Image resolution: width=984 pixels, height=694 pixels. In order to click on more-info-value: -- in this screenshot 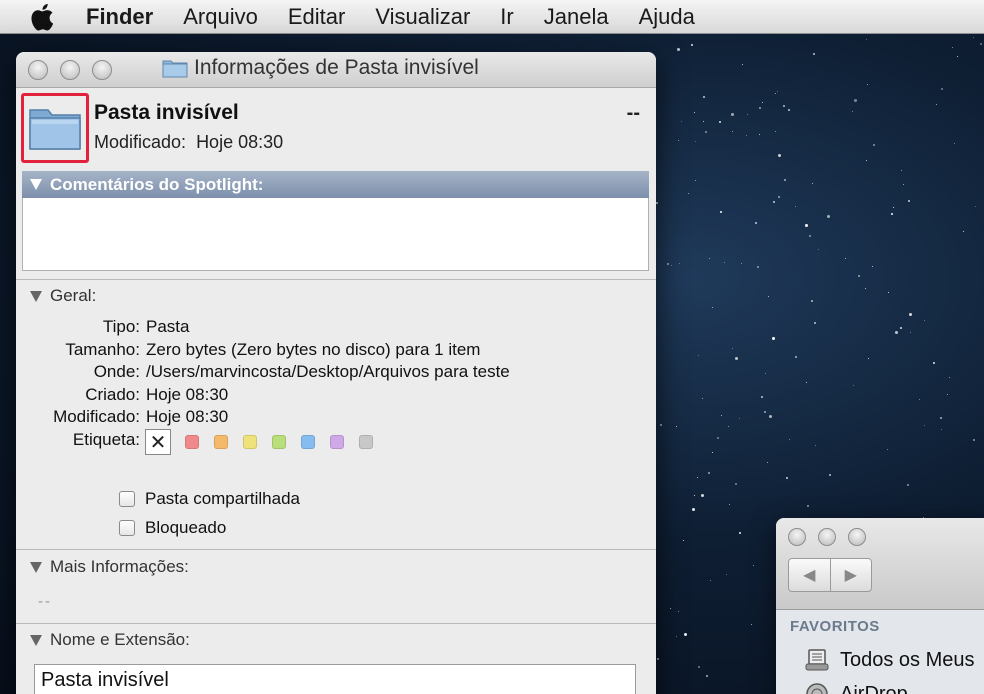, I will do `click(45, 601)`.